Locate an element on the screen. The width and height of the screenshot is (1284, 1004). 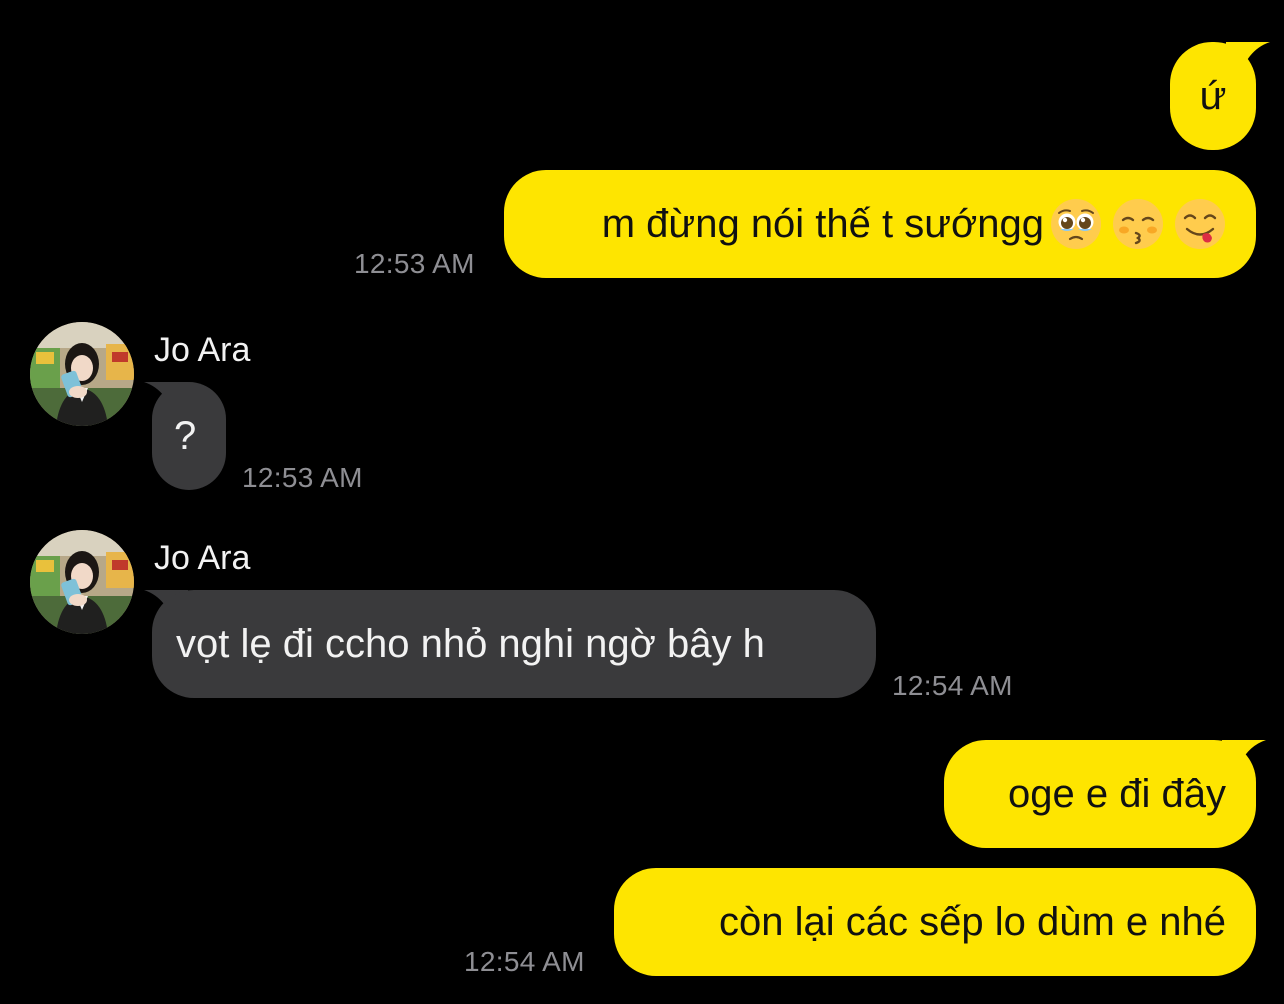
message-text: m đừng nói thế t sướngg is located at coordinates (822, 224).